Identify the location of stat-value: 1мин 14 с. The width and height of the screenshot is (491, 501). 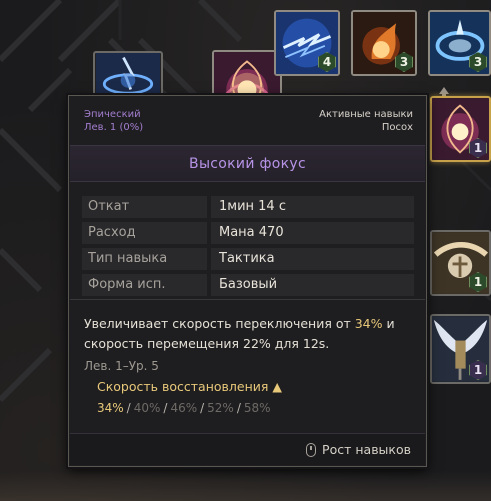
(312, 207).